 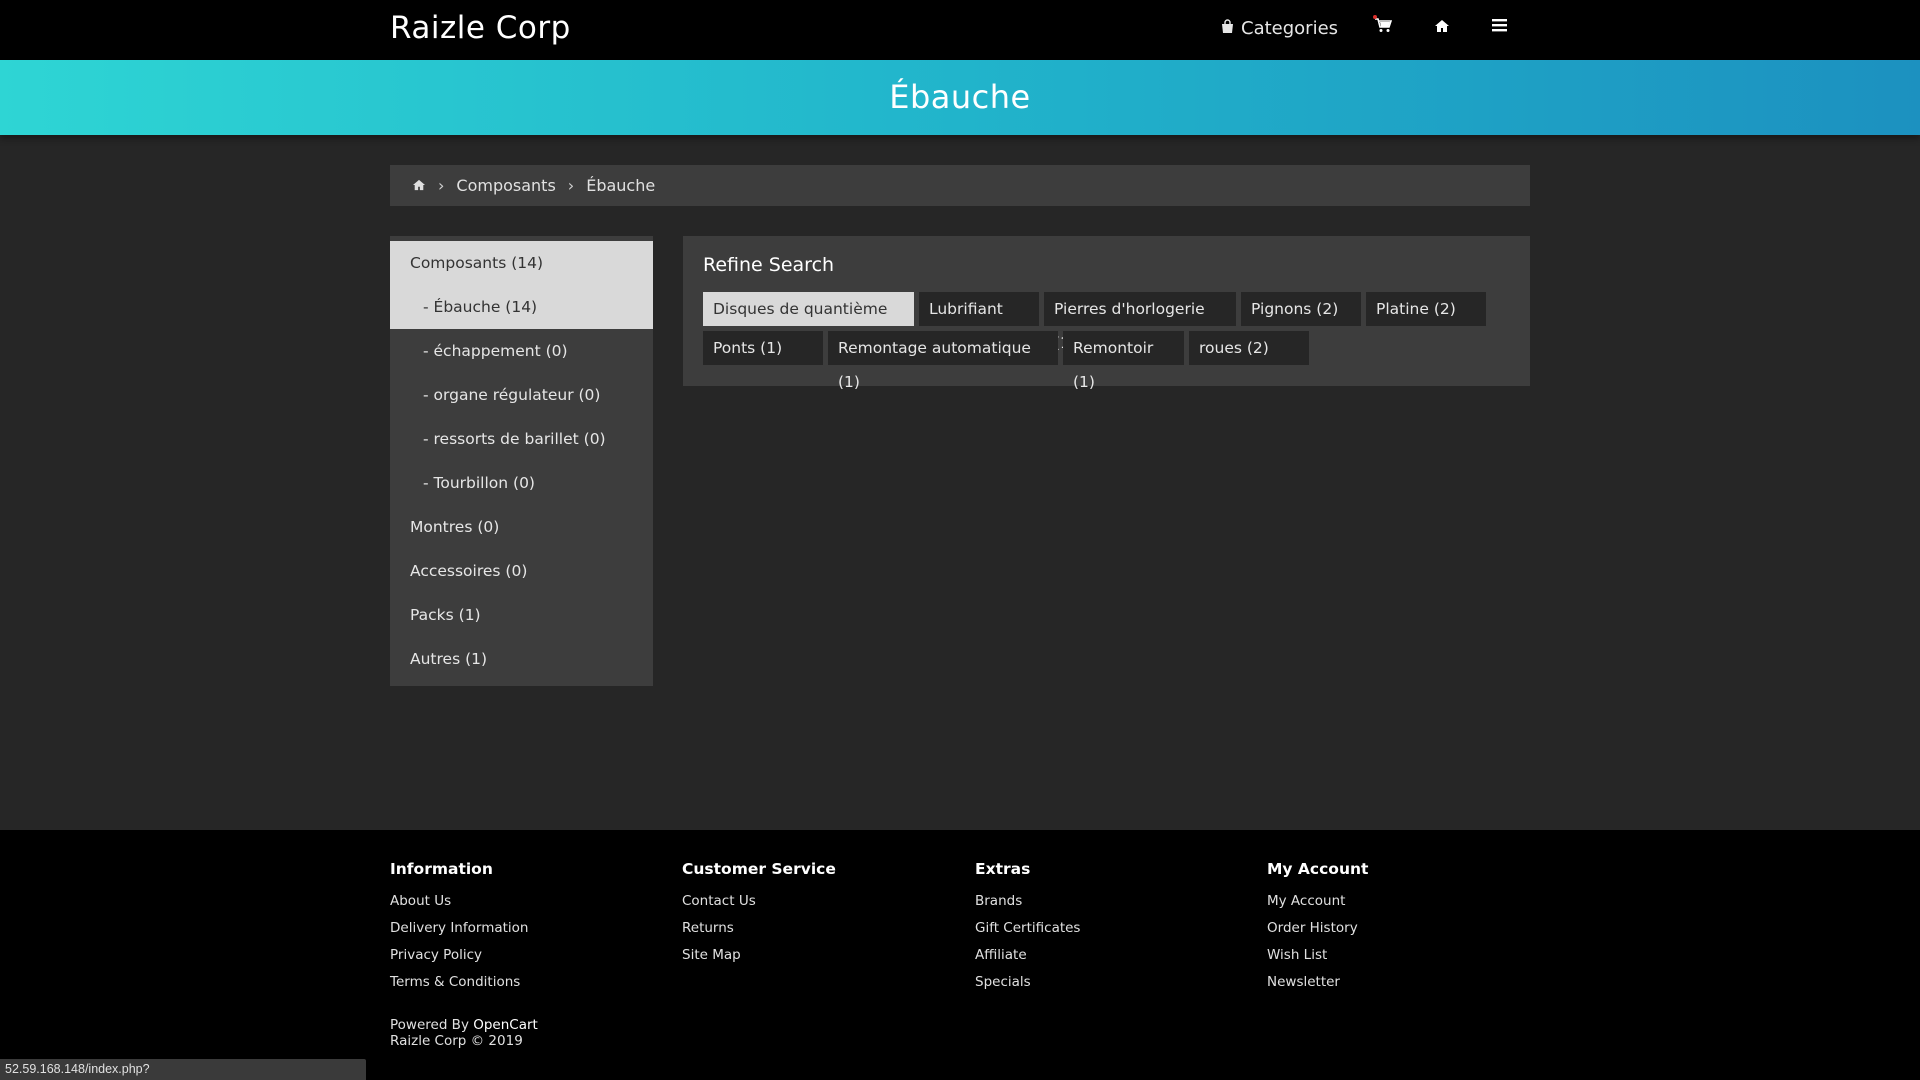 What do you see at coordinates (808, 322) in the screenshot?
I see `filter-disques-de-quantieme: Disques de quantième (2)` at bounding box center [808, 322].